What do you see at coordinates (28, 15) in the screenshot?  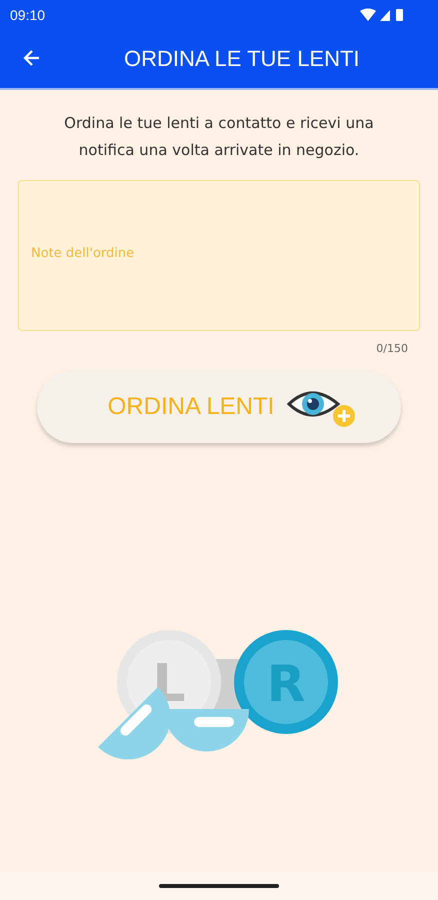 I see `status-time: 09:10` at bounding box center [28, 15].